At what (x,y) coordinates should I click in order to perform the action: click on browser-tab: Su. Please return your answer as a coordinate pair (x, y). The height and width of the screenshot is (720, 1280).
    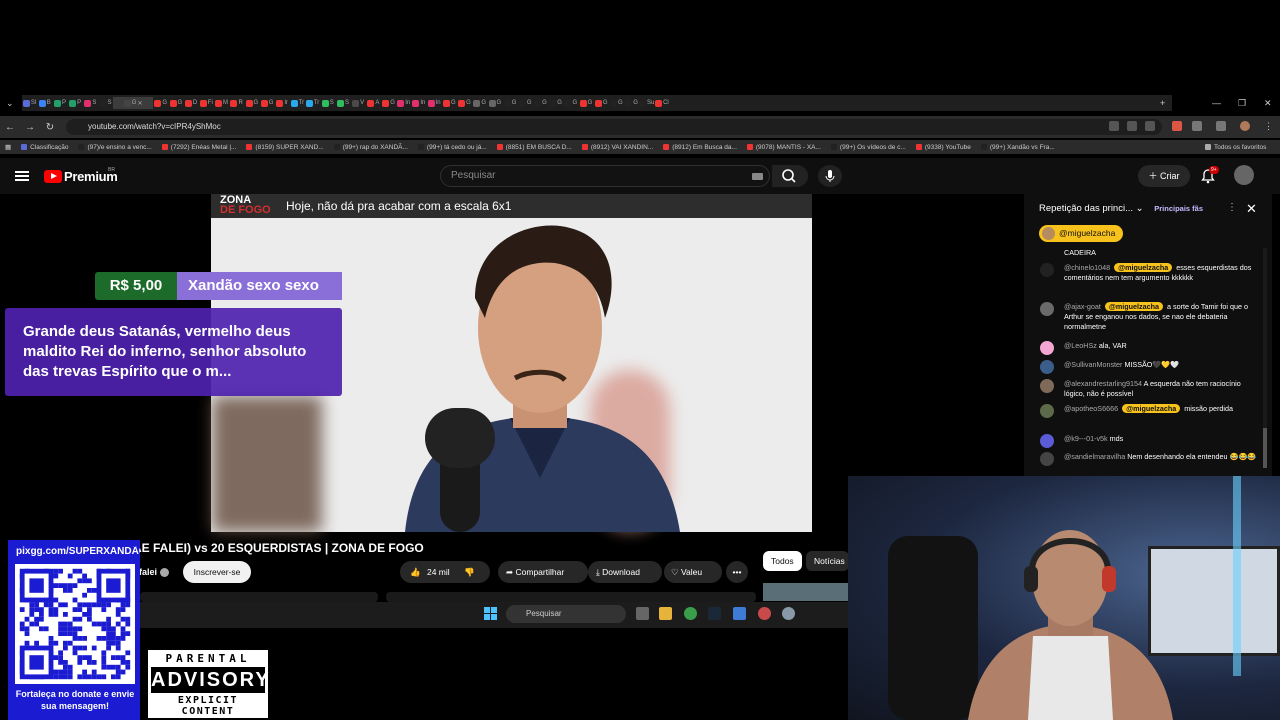
    Looking at the image, I should click on (646, 103).